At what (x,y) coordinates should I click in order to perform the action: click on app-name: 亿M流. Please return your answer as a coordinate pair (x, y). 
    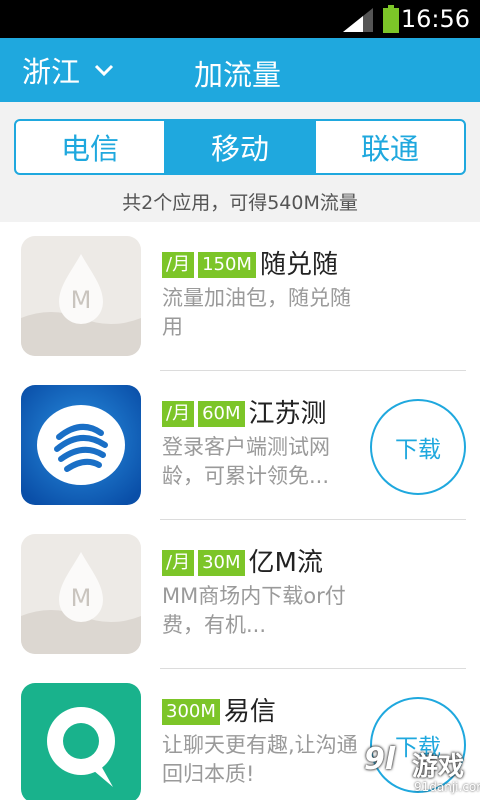
    Looking at the image, I should click on (285, 563).